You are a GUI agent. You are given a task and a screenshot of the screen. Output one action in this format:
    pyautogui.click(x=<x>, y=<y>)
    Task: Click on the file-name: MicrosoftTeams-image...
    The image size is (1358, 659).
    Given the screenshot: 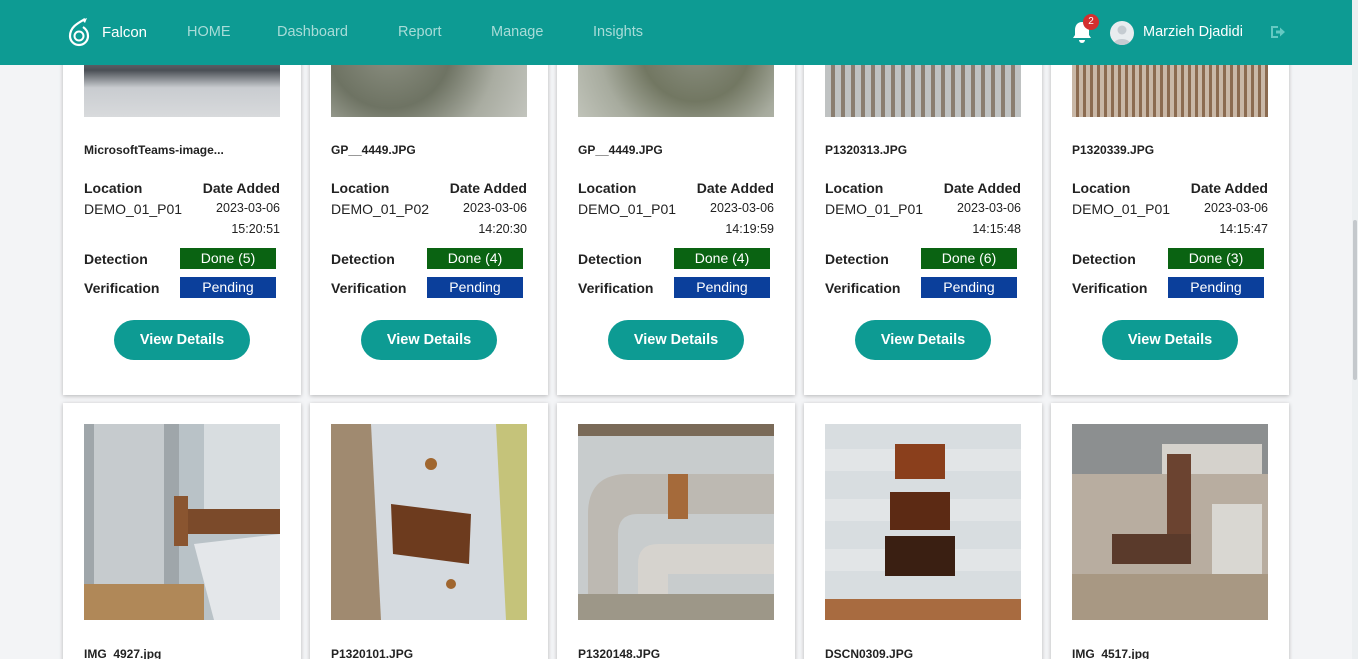 What is the action you would take?
    pyautogui.click(x=154, y=150)
    